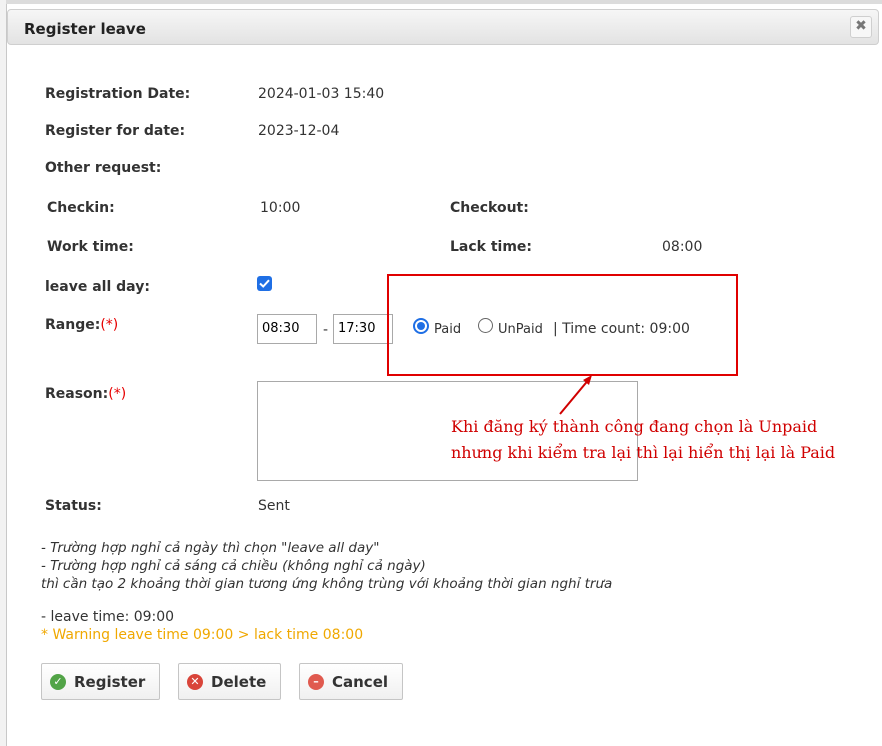  What do you see at coordinates (115, 131) in the screenshot?
I see `register-for-date-label: Register for date:` at bounding box center [115, 131].